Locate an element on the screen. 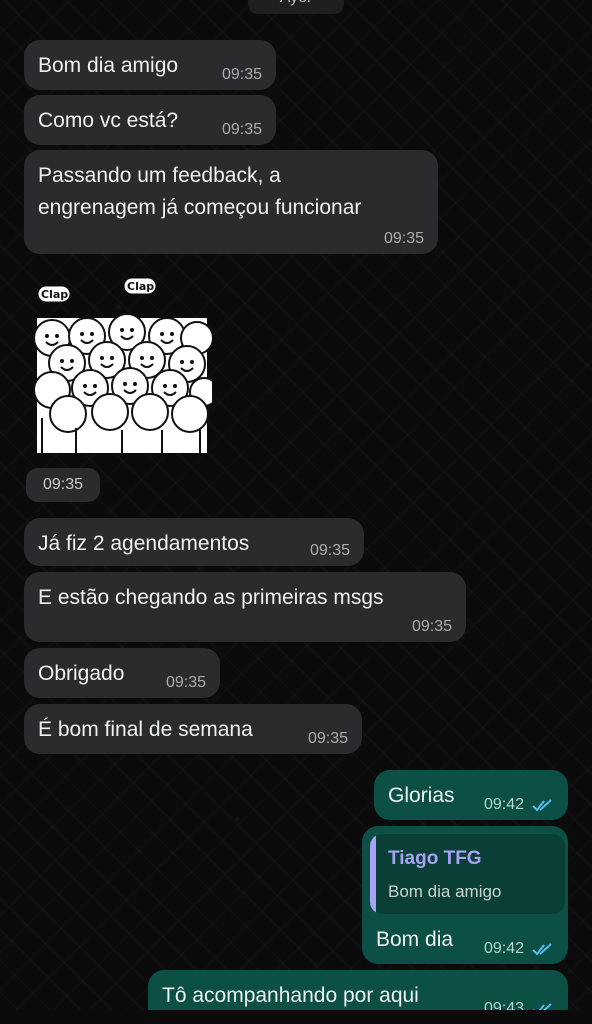 This screenshot has height=1024, width=592. message-text: Já fiz 2 agendamentos is located at coordinates (144, 543).